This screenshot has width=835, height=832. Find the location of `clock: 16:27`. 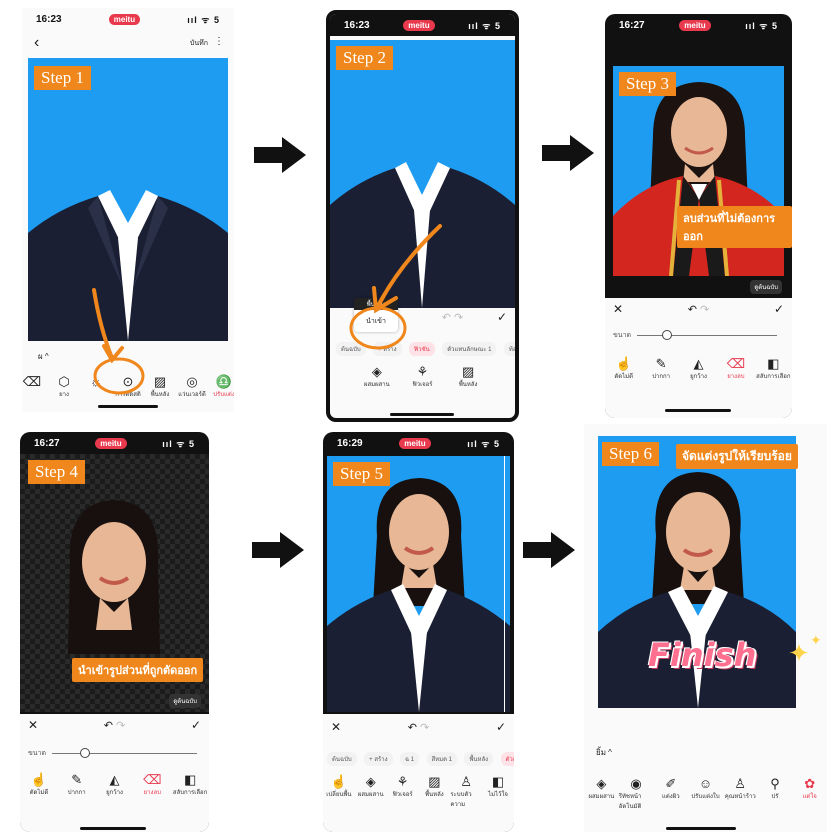

clock: 16:27 is located at coordinates (632, 25).